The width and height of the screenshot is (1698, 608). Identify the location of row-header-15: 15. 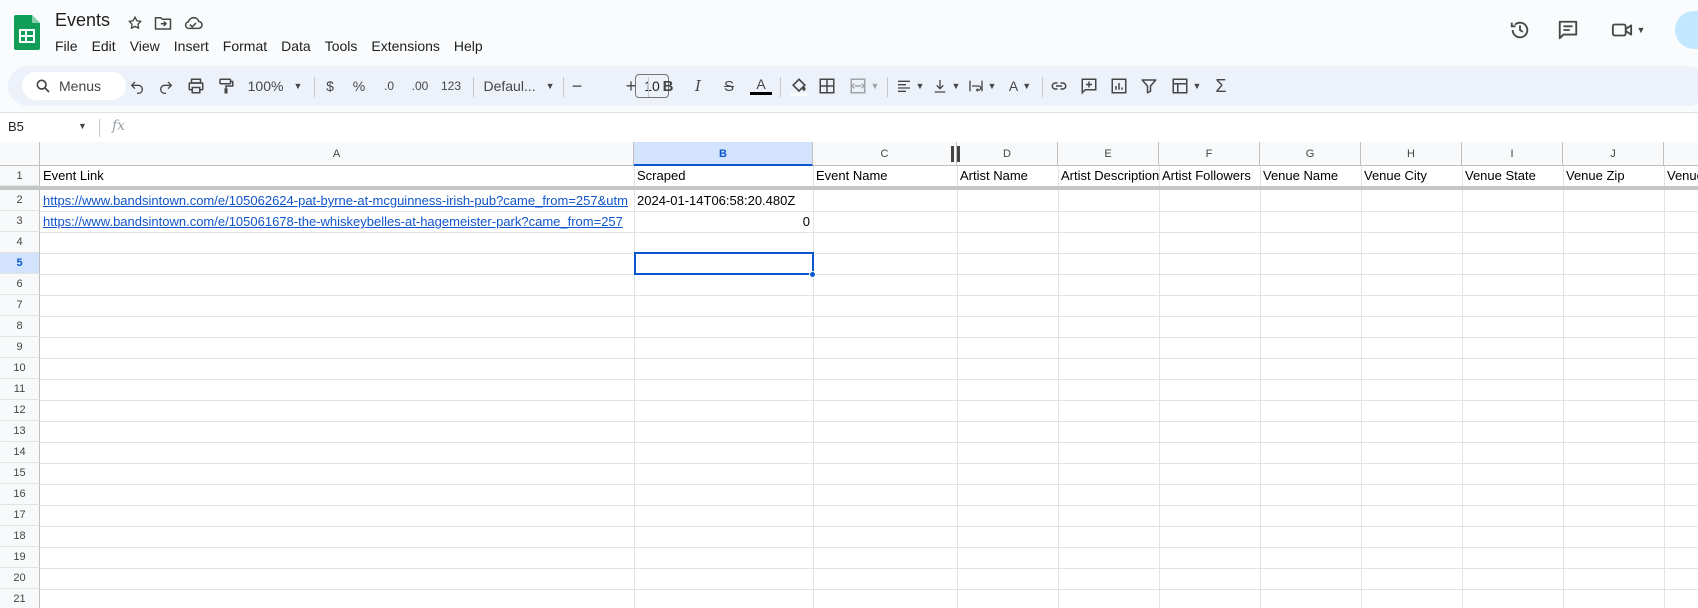
(20, 473).